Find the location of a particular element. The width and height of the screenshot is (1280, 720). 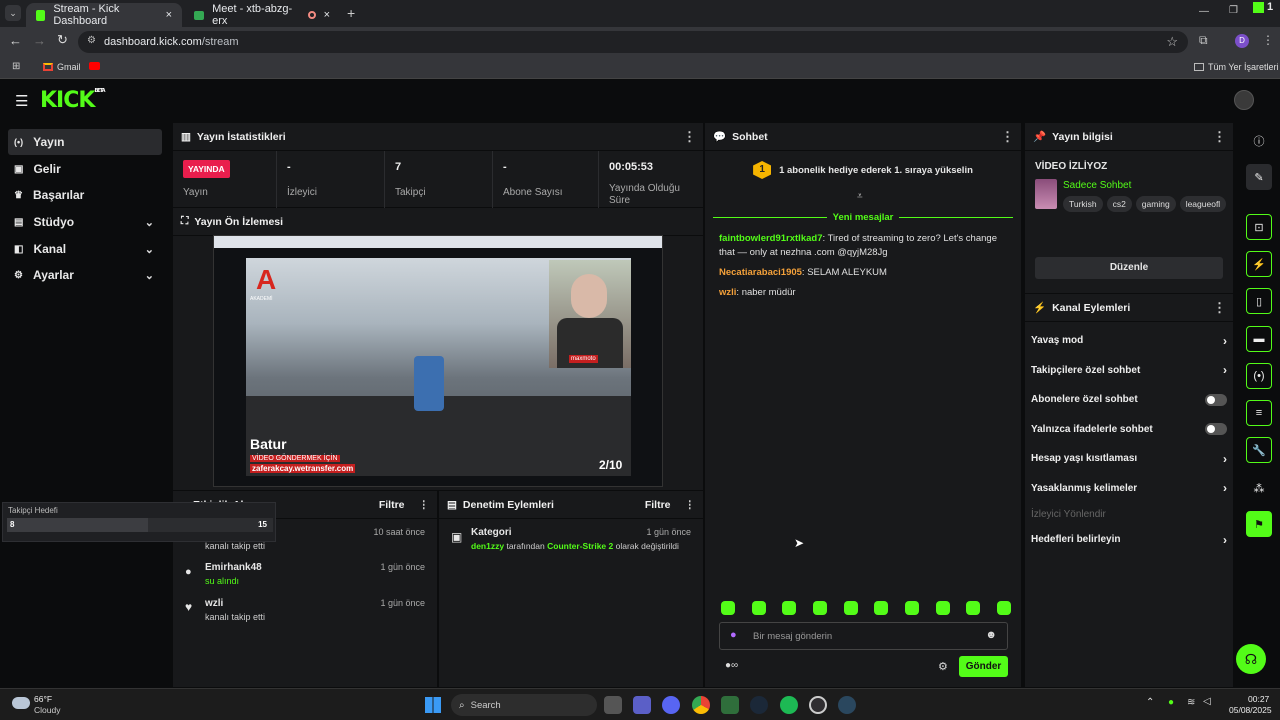

volume-icon: ◁ is located at coordinates (1207, 701).